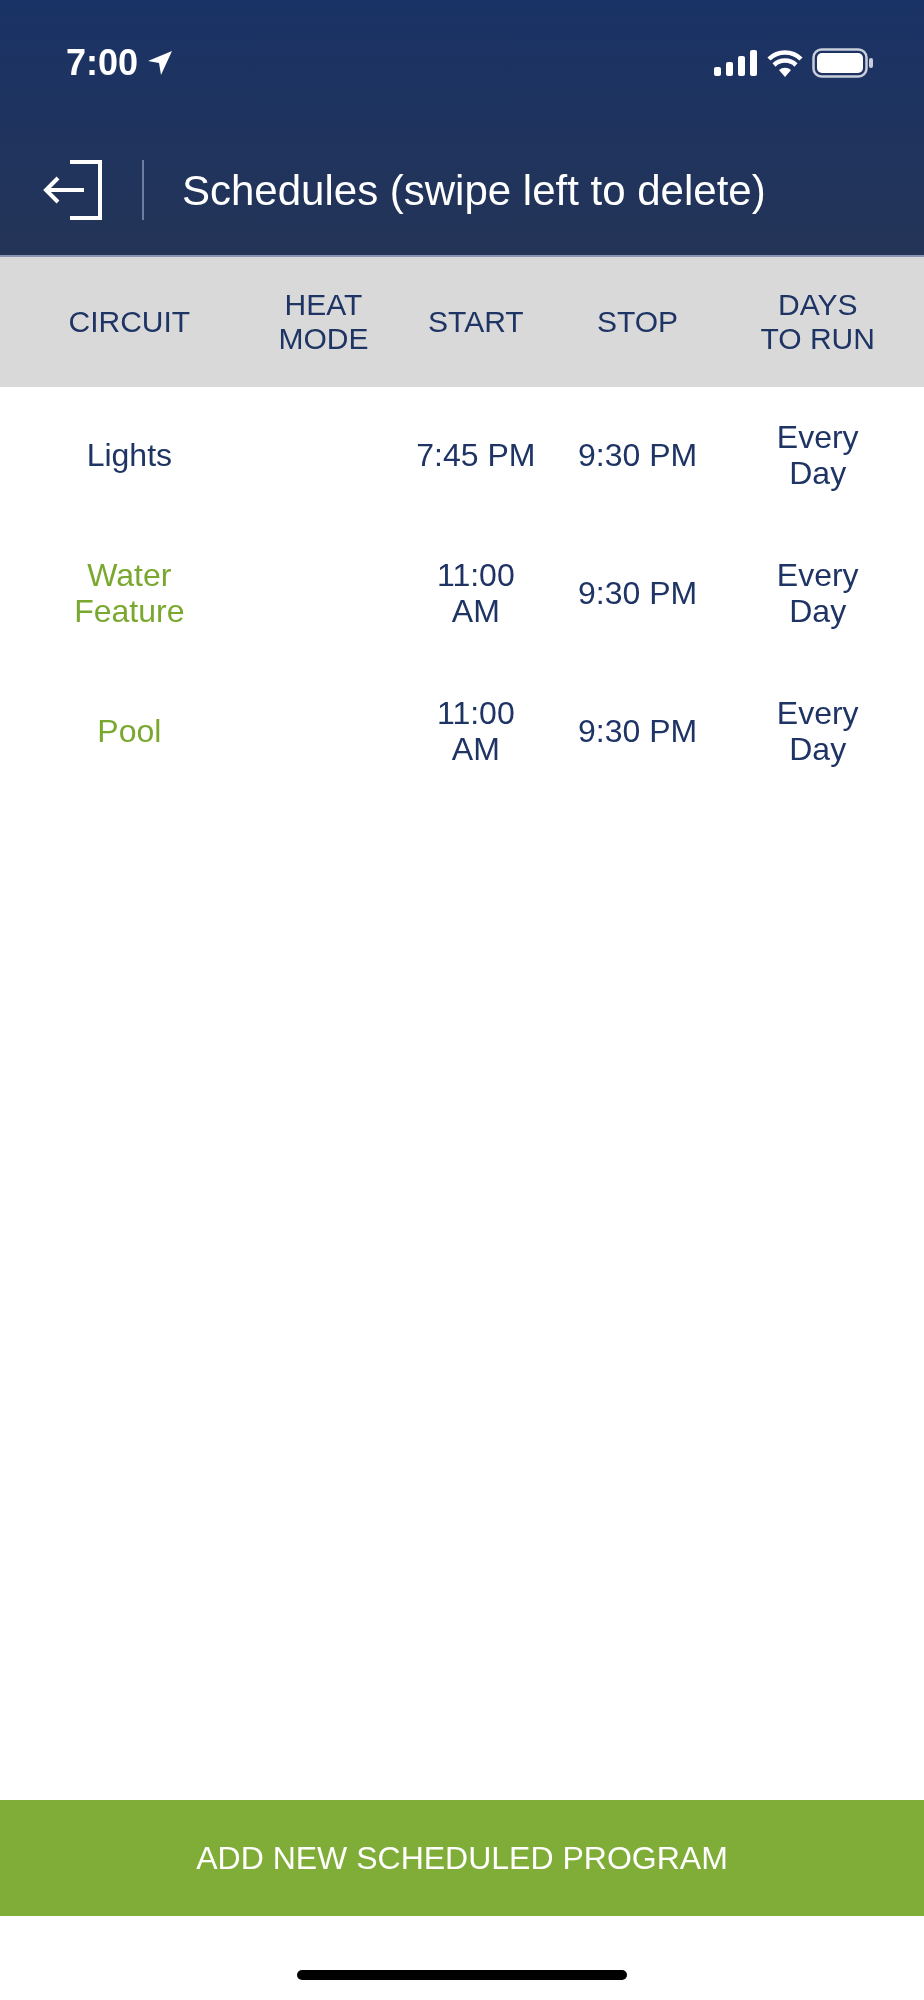  Describe the element at coordinates (129, 456) in the screenshot. I see `circuit-name: Lights` at that location.